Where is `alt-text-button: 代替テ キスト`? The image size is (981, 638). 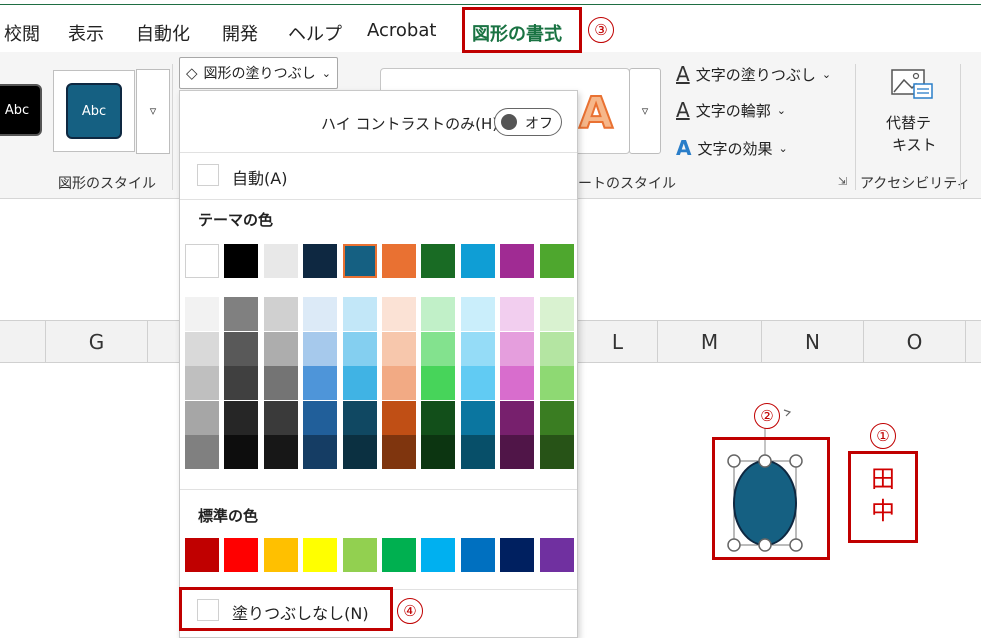
alt-text-button: 代替テ キスト is located at coordinates (912, 111).